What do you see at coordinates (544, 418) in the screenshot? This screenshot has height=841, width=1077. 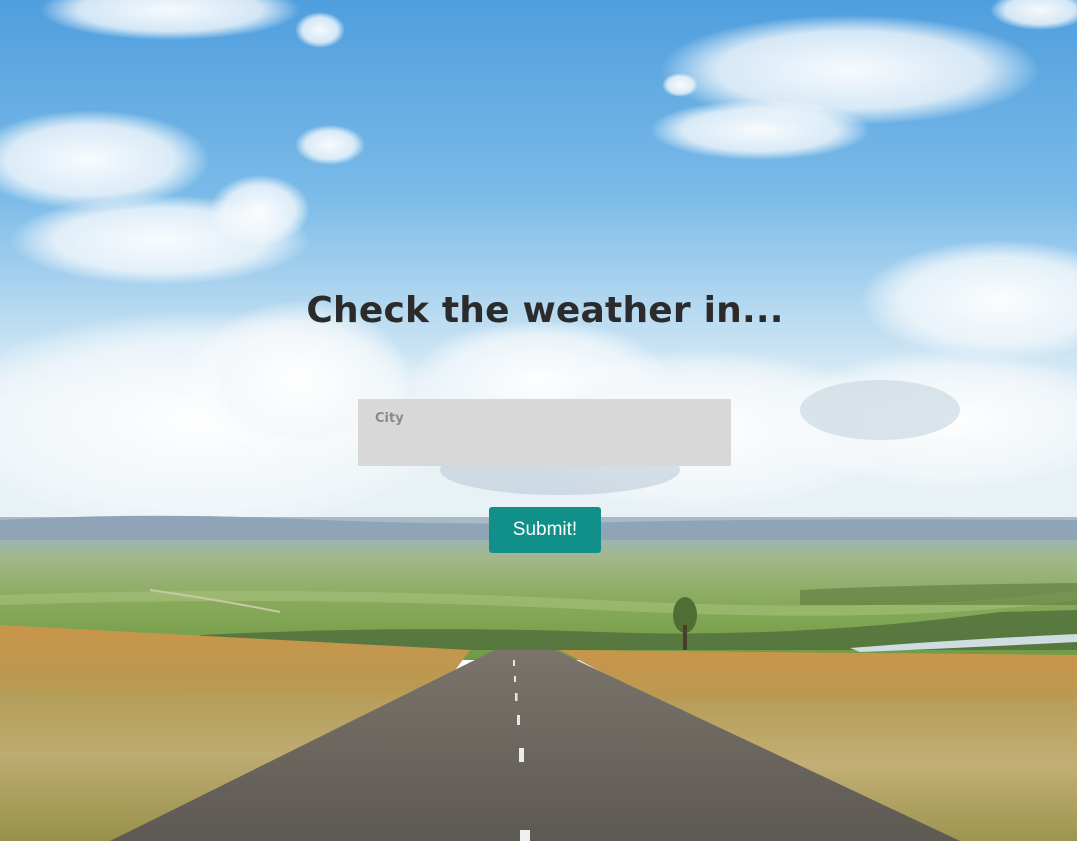 I see `city-input` at bounding box center [544, 418].